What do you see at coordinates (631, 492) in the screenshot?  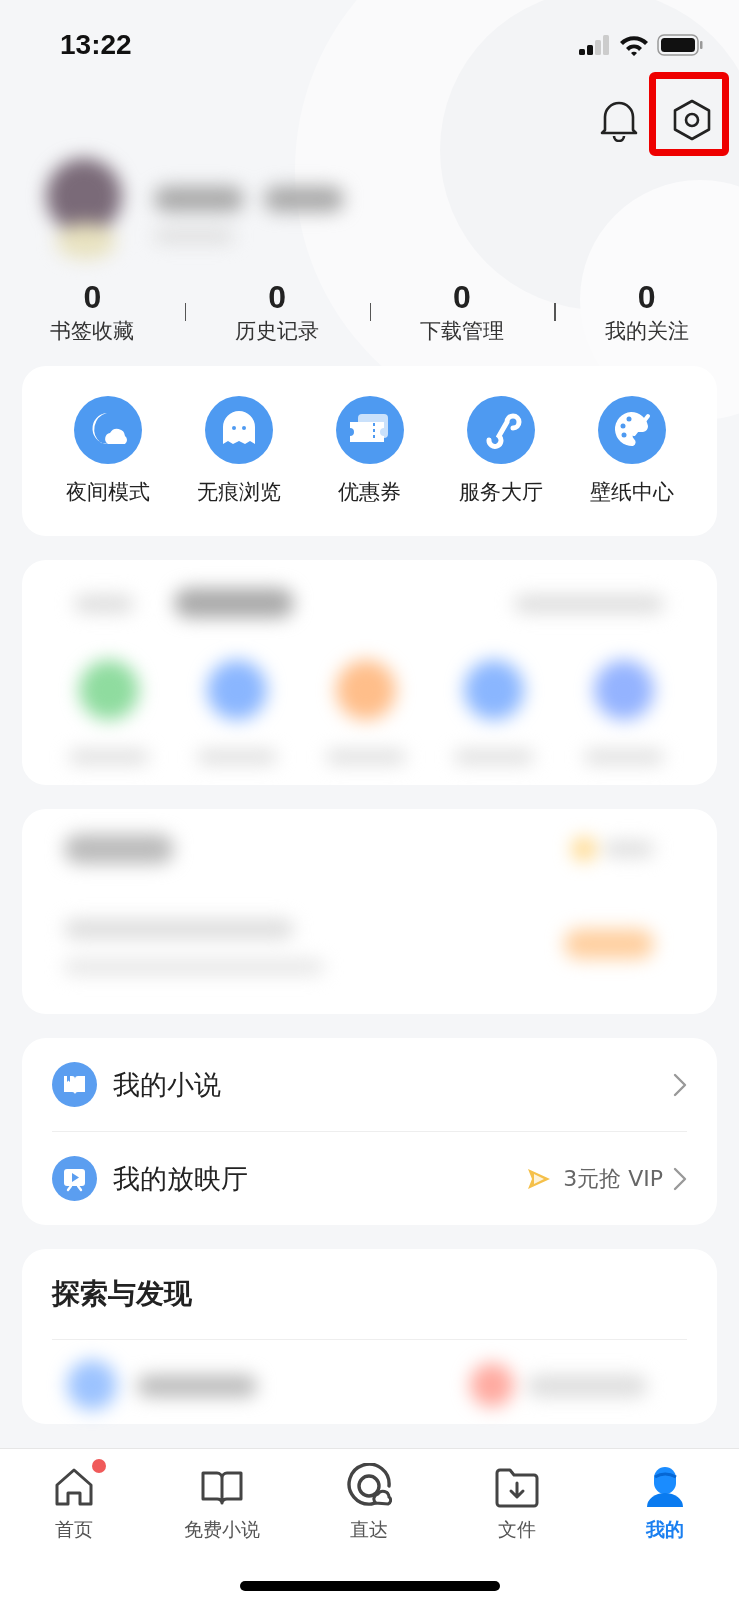 I see `quick-action-label: 壁纸中心` at bounding box center [631, 492].